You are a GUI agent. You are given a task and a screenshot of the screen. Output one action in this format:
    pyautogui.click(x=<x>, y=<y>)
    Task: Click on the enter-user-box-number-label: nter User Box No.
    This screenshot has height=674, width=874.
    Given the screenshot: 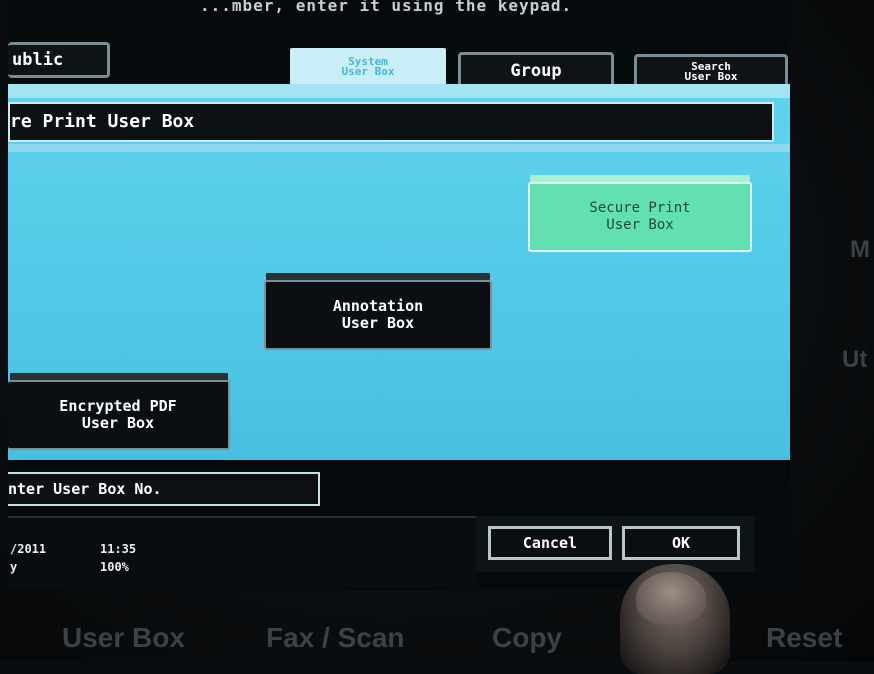 What is the action you would take?
    pyautogui.click(x=85, y=489)
    